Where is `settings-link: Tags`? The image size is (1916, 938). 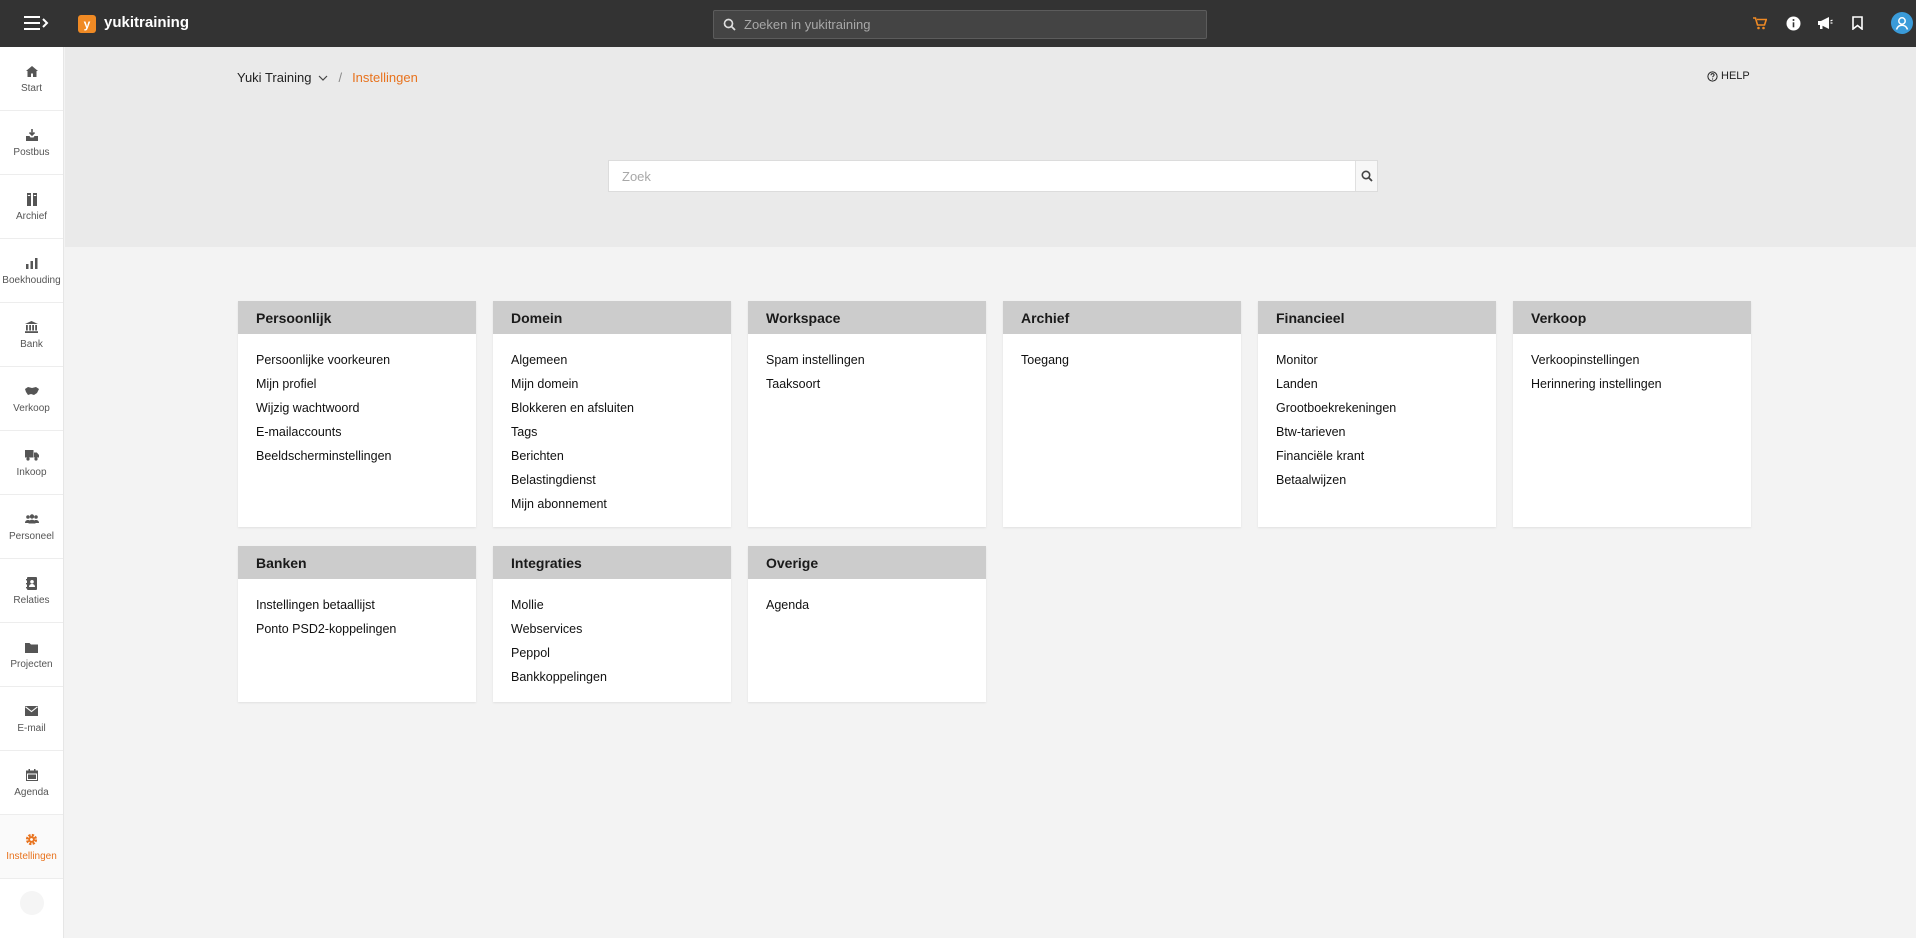 settings-link: Tags is located at coordinates (612, 436).